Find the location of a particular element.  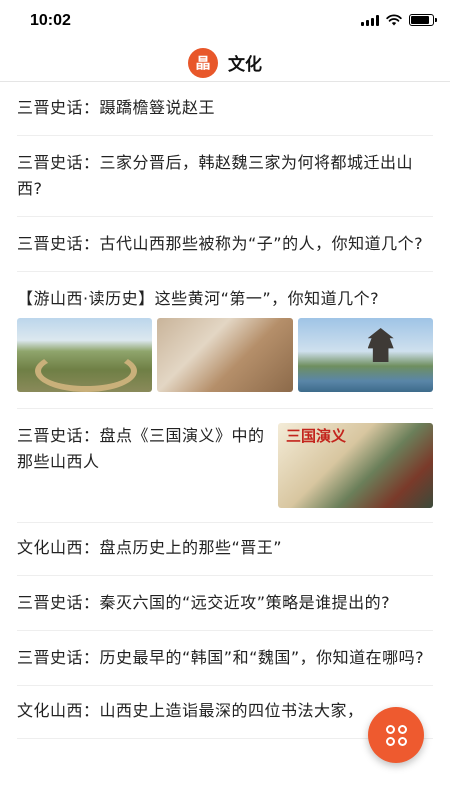

nav-bar: 晶 文化 is located at coordinates (225, 63).